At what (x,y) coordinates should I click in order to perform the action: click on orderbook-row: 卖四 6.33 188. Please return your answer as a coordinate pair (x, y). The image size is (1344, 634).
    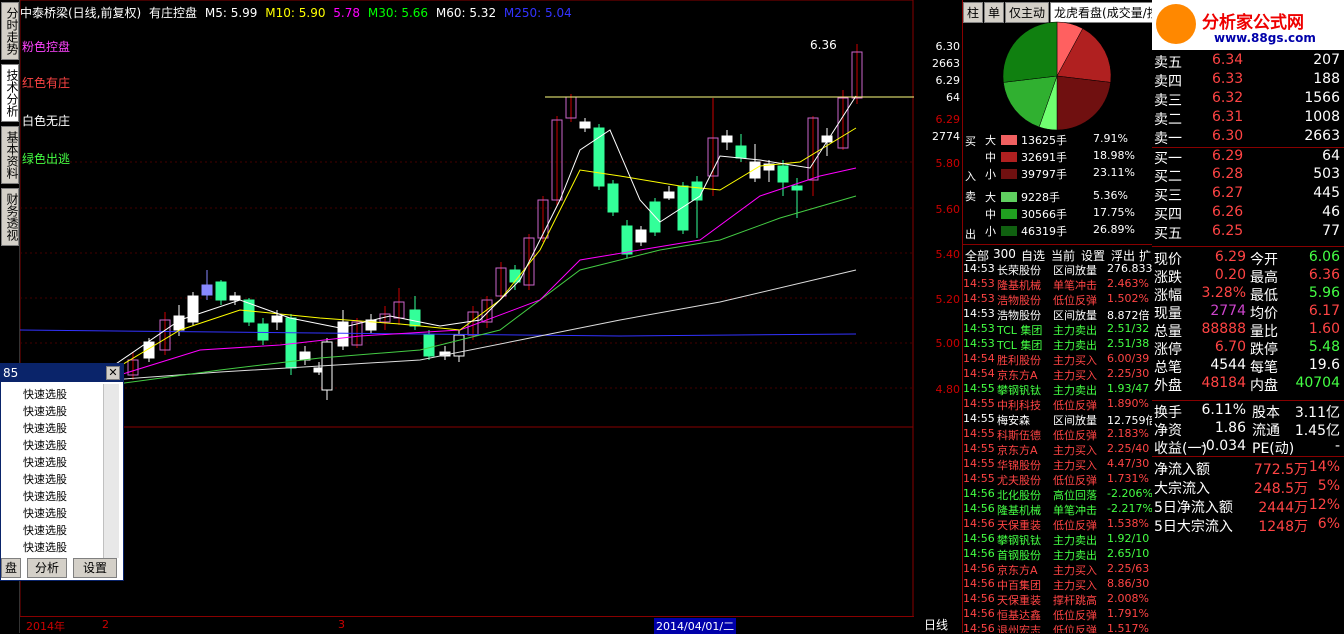
    Looking at the image, I should click on (1248, 80).